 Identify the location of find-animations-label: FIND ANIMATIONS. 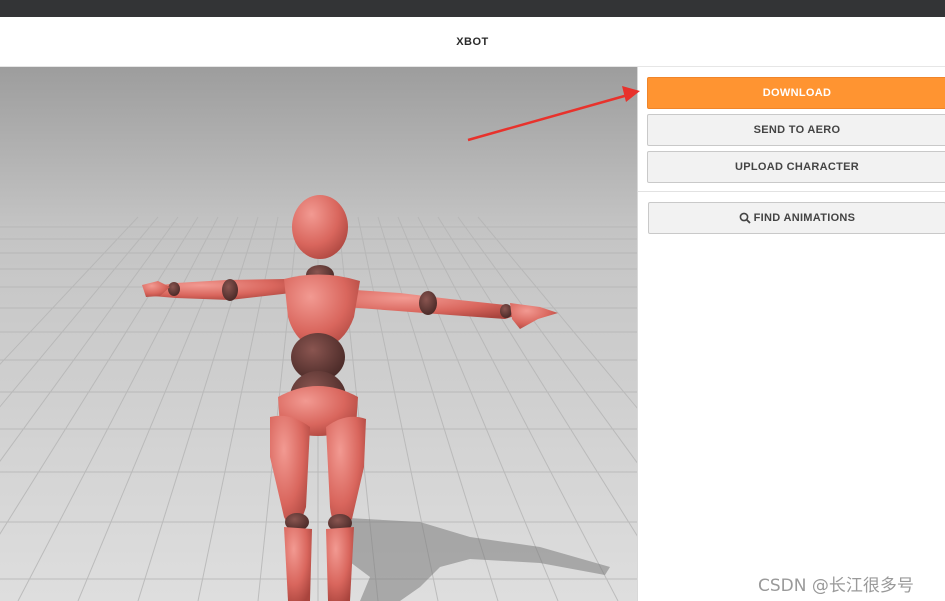
(804, 218).